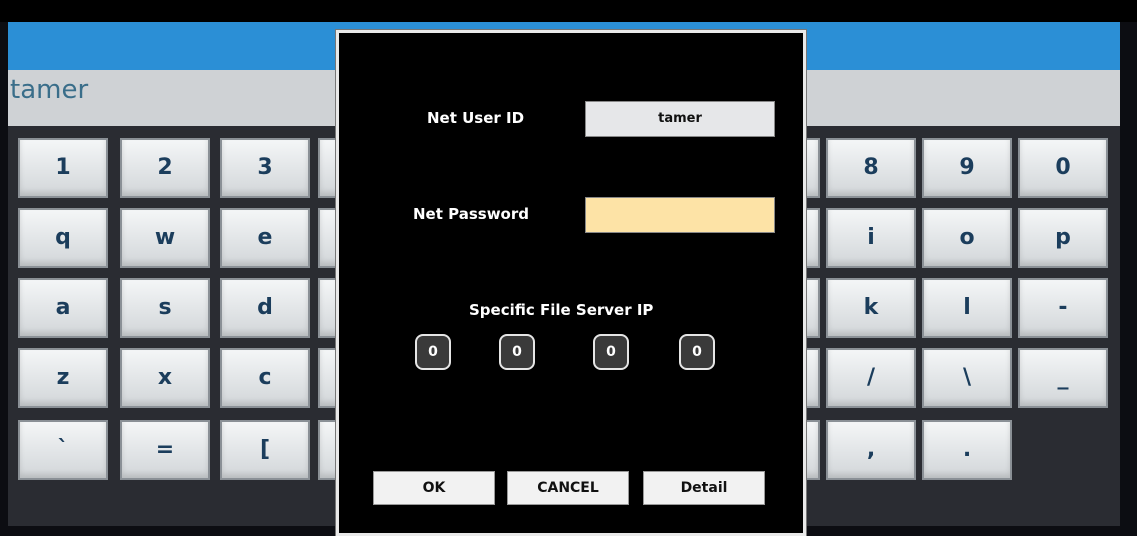  I want to click on ip-octet-3: 0, so click(611, 352).